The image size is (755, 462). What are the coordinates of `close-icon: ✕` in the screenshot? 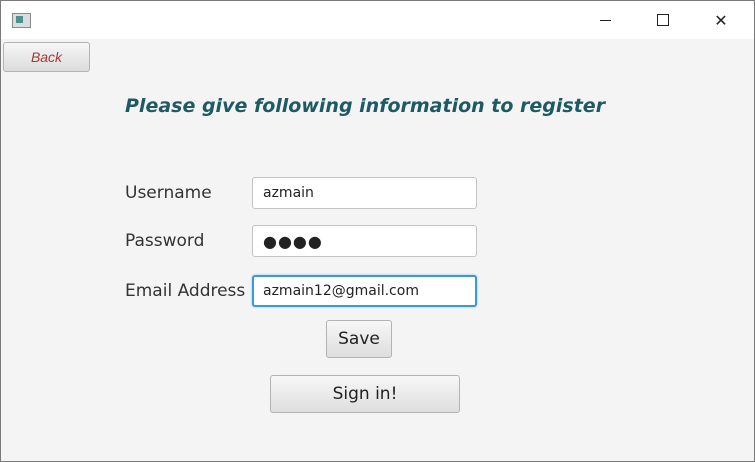 It's located at (721, 20).